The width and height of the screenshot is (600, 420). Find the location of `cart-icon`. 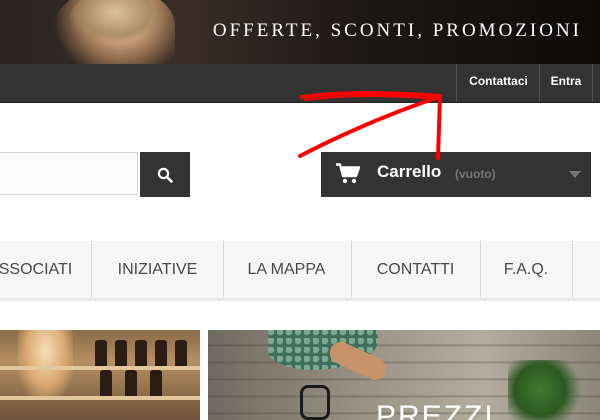

cart-icon is located at coordinates (348, 173).